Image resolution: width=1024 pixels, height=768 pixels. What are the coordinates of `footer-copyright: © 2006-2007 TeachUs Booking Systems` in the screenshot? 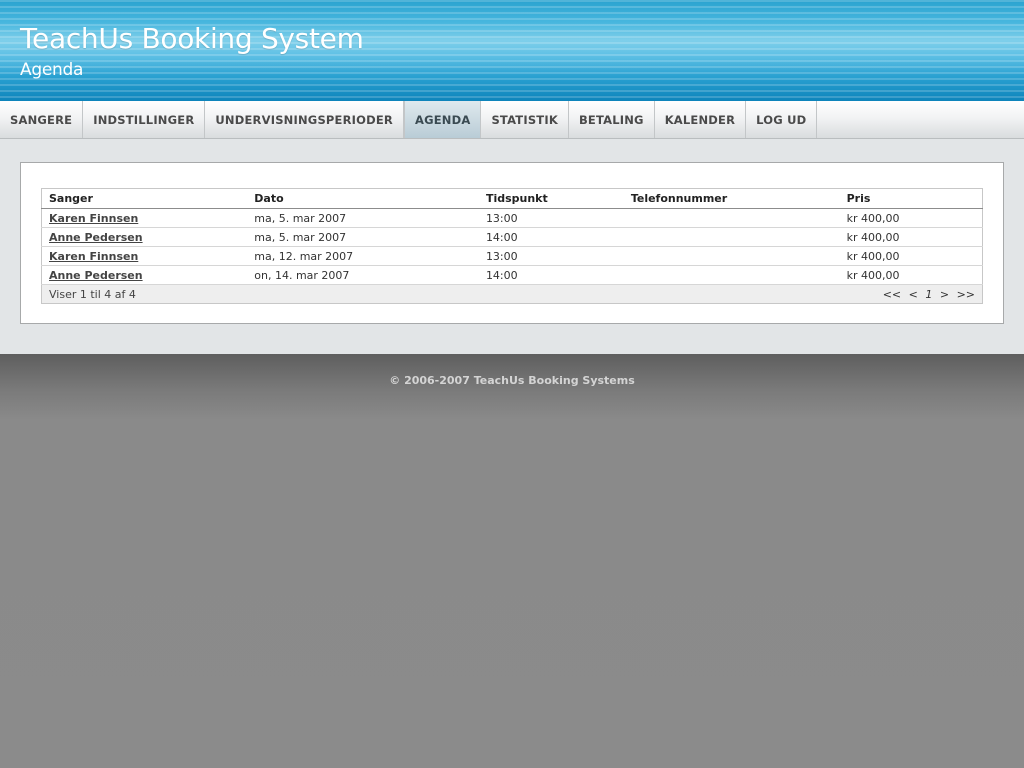 It's located at (512, 380).